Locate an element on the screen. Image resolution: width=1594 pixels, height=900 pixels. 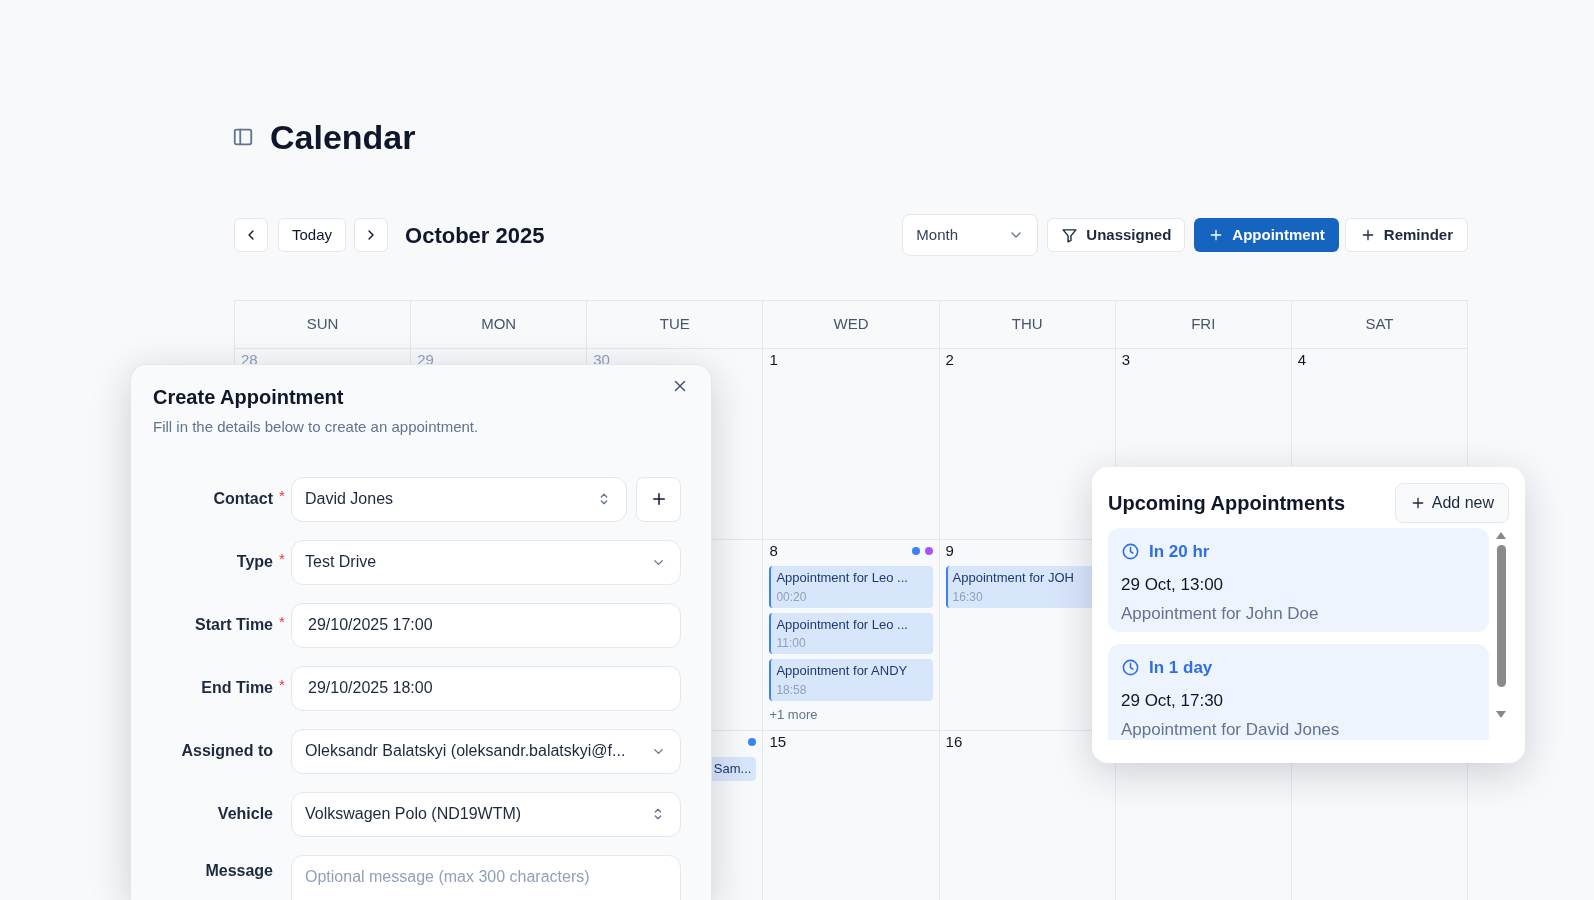
event-chip: Appointment for ANDY 18:58 is located at coordinates (851, 680).